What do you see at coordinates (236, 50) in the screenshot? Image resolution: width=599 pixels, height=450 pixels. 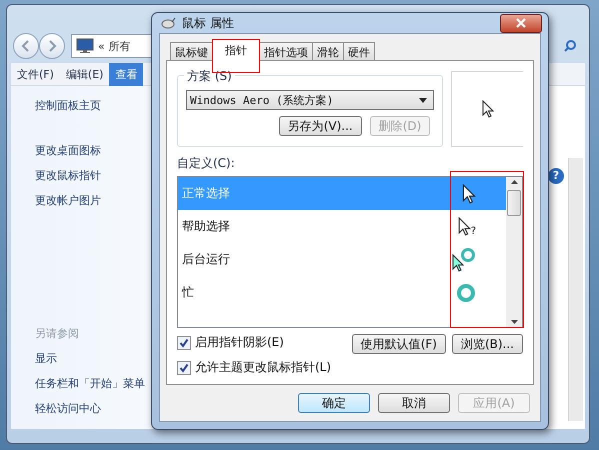 I see `tab: 指针` at bounding box center [236, 50].